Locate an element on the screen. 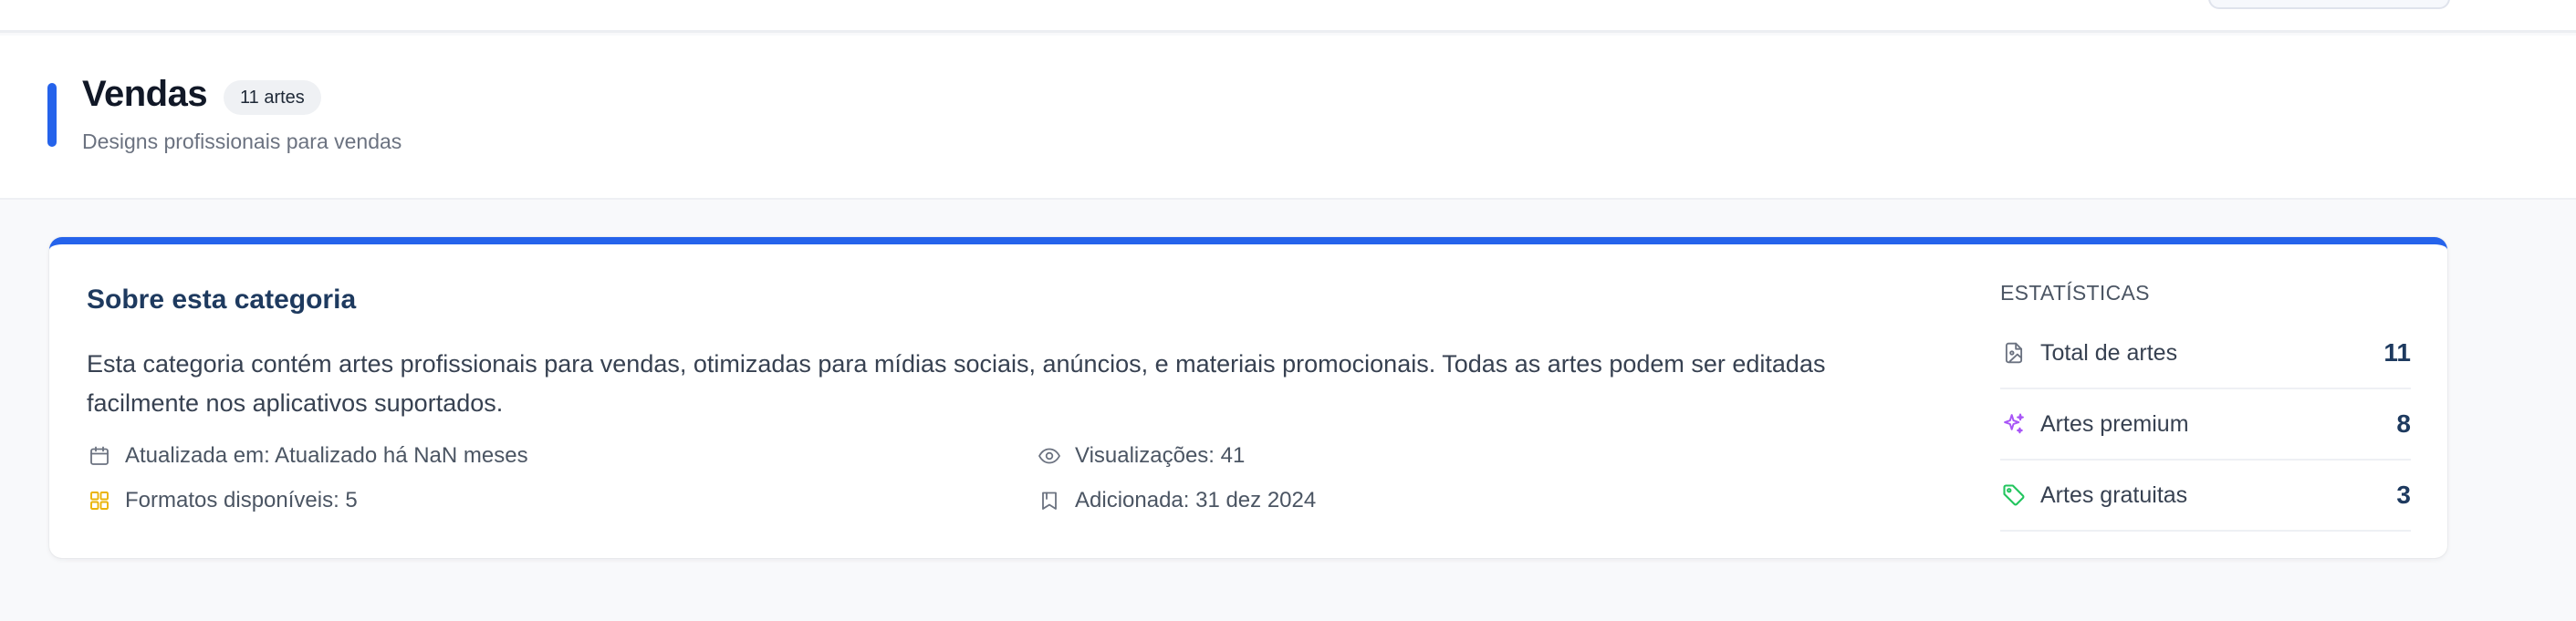 This screenshot has height=621, width=2576. meta-formats: Formatos disponíveis: 5 is located at coordinates (222, 500).